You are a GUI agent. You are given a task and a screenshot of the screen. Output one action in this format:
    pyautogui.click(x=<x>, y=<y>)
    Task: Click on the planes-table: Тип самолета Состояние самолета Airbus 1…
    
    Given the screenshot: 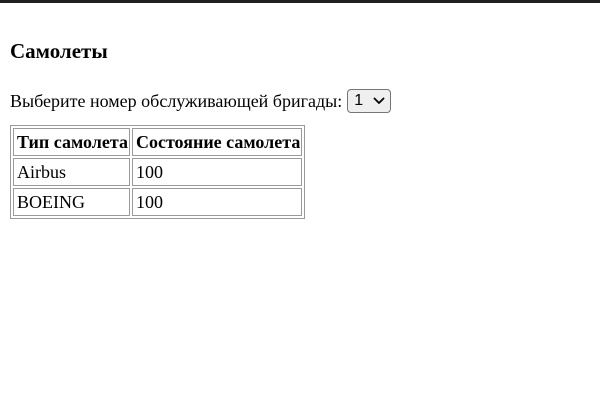 What is the action you would take?
    pyautogui.click(x=158, y=172)
    